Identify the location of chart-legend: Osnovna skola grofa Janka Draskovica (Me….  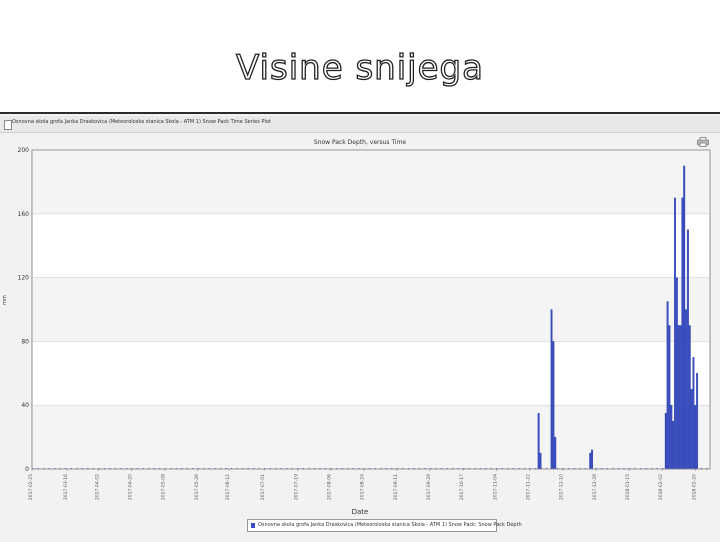
(384, 525).